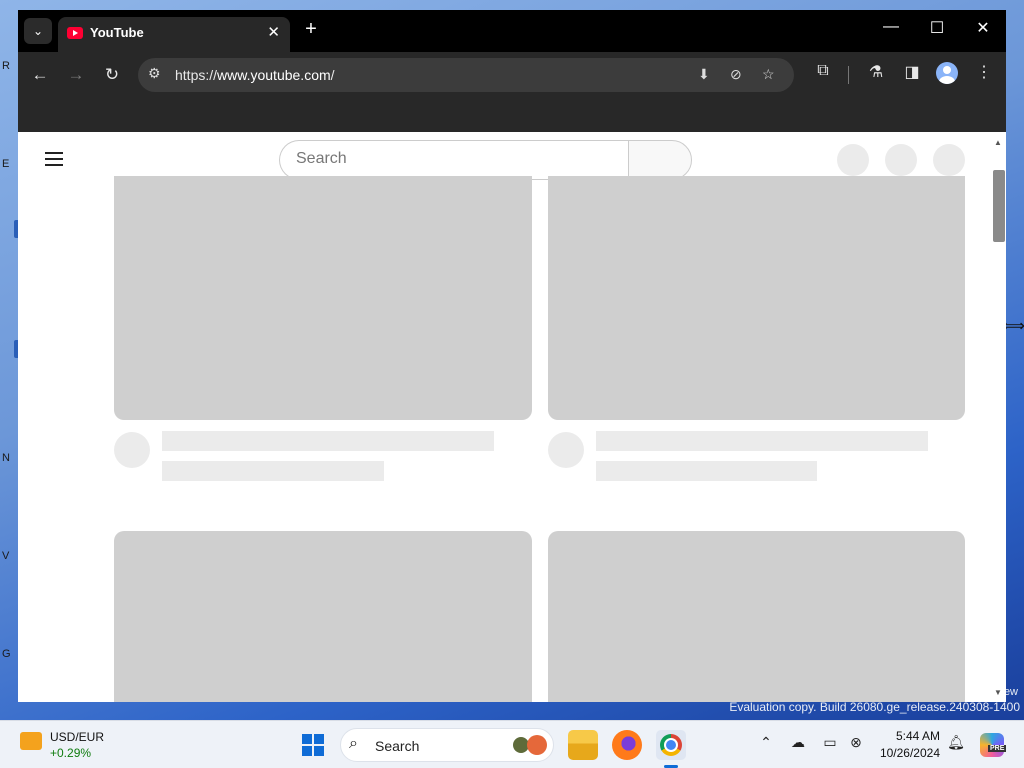 Image resolution: width=1024 pixels, height=768 pixels. I want to click on start-button, so click(313, 745).